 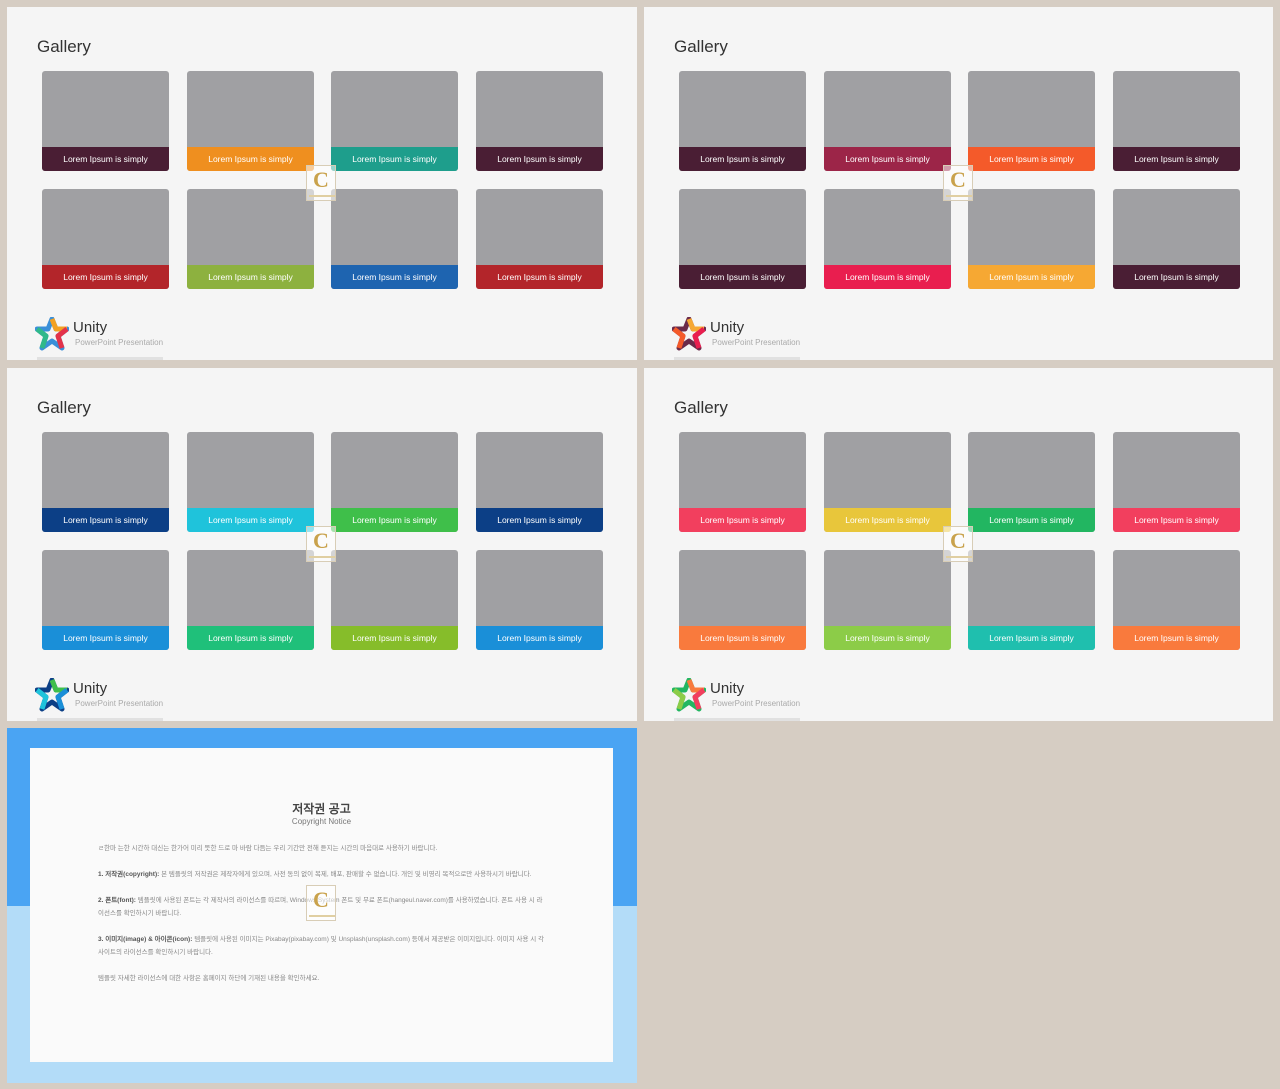 I want to click on section-label: 3. 이미지(image) & 아이콘(icon):, so click(x=145, y=939).